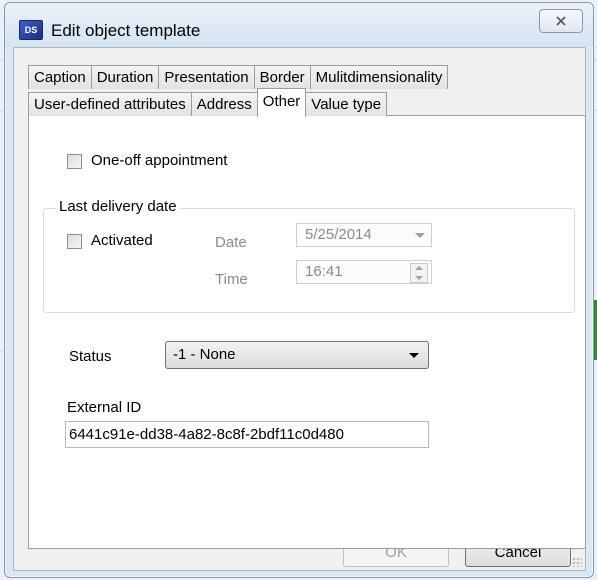 This screenshot has width=597, height=580. Describe the element at coordinates (419, 268) in the screenshot. I see `spin-up-icon` at that location.